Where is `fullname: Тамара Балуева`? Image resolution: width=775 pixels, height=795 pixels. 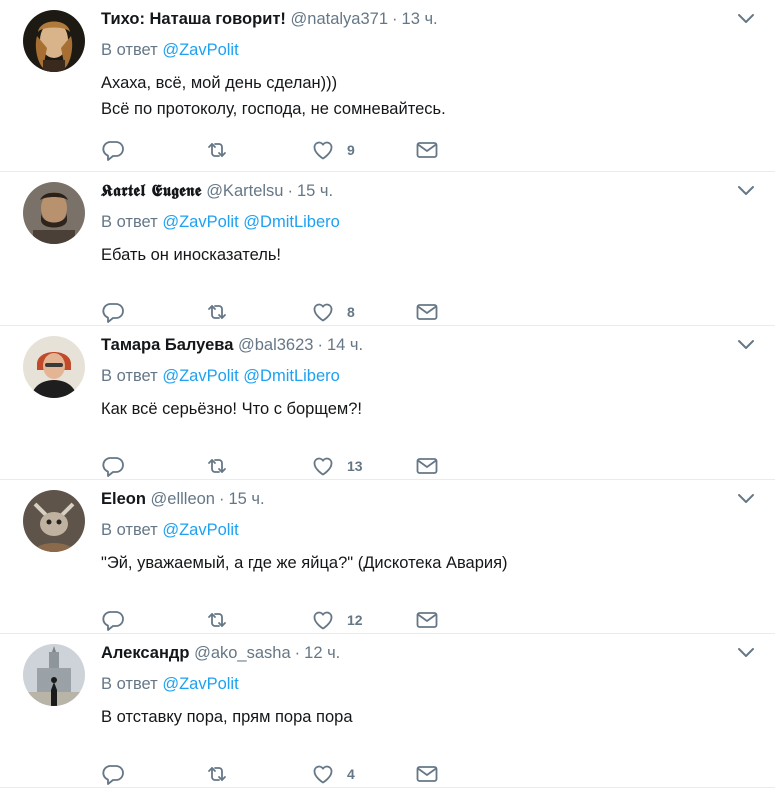 fullname: Тамара Балуева is located at coordinates (167, 345).